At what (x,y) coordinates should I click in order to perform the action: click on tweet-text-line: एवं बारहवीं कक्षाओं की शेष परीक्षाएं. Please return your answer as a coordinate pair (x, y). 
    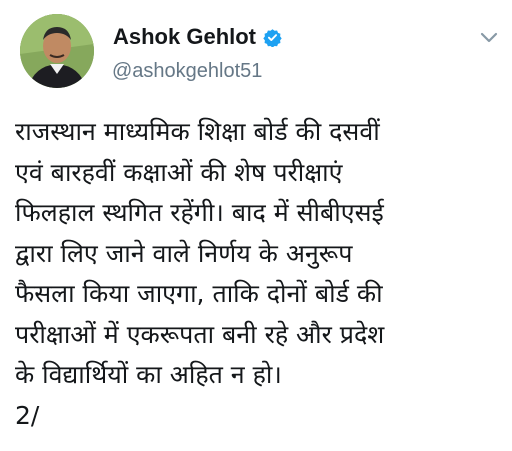
    Looking at the image, I should click on (179, 172).